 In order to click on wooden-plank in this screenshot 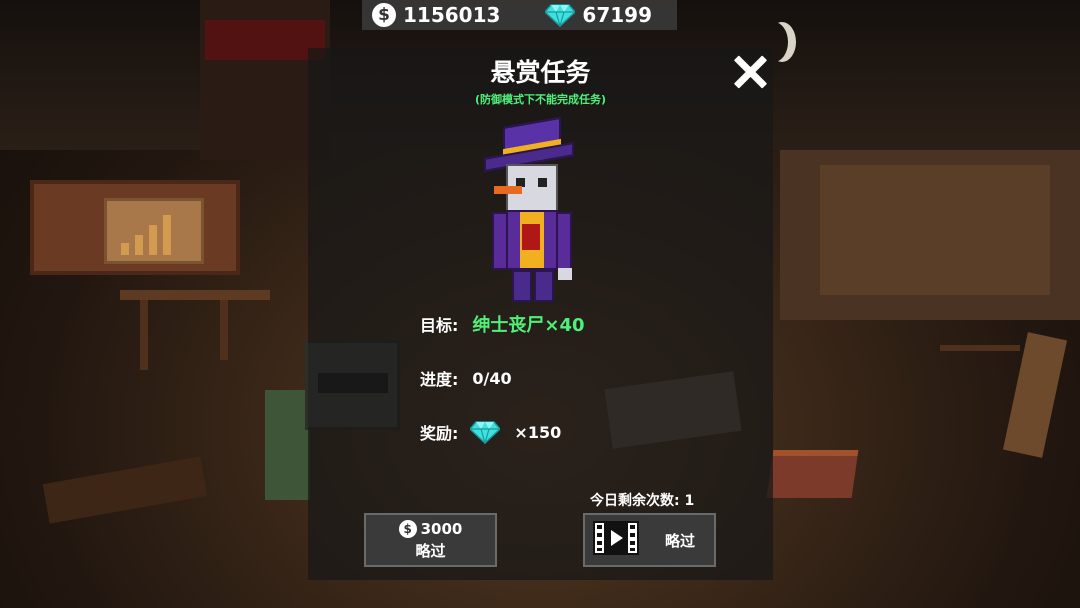, I will do `click(1035, 395)`.